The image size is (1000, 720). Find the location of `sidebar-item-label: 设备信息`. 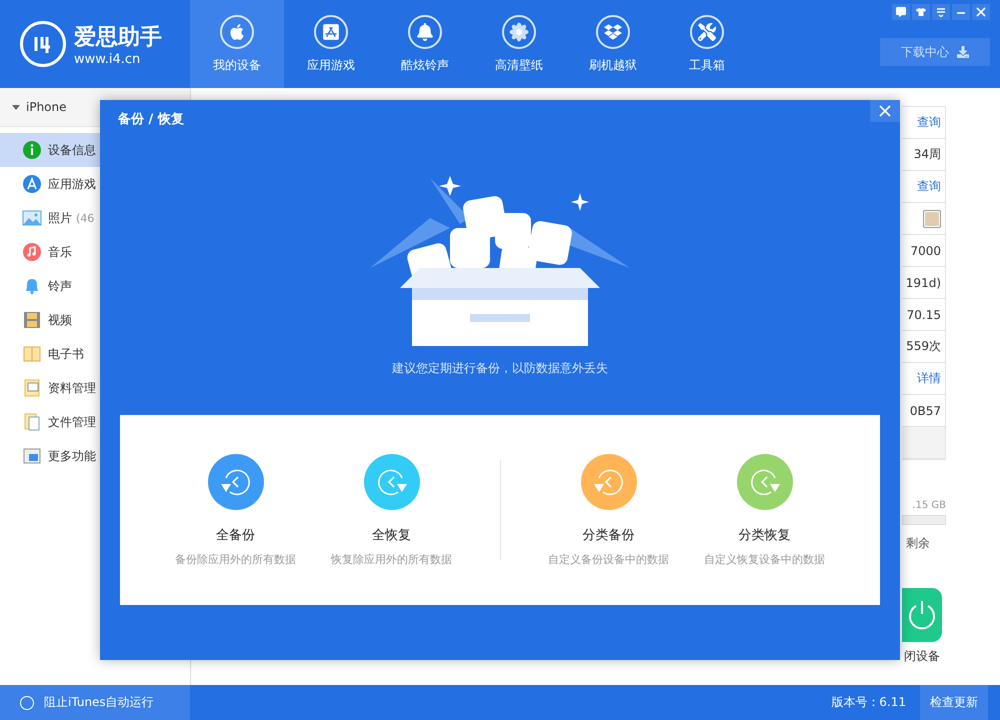

sidebar-item-label: 设备信息 is located at coordinates (72, 150).